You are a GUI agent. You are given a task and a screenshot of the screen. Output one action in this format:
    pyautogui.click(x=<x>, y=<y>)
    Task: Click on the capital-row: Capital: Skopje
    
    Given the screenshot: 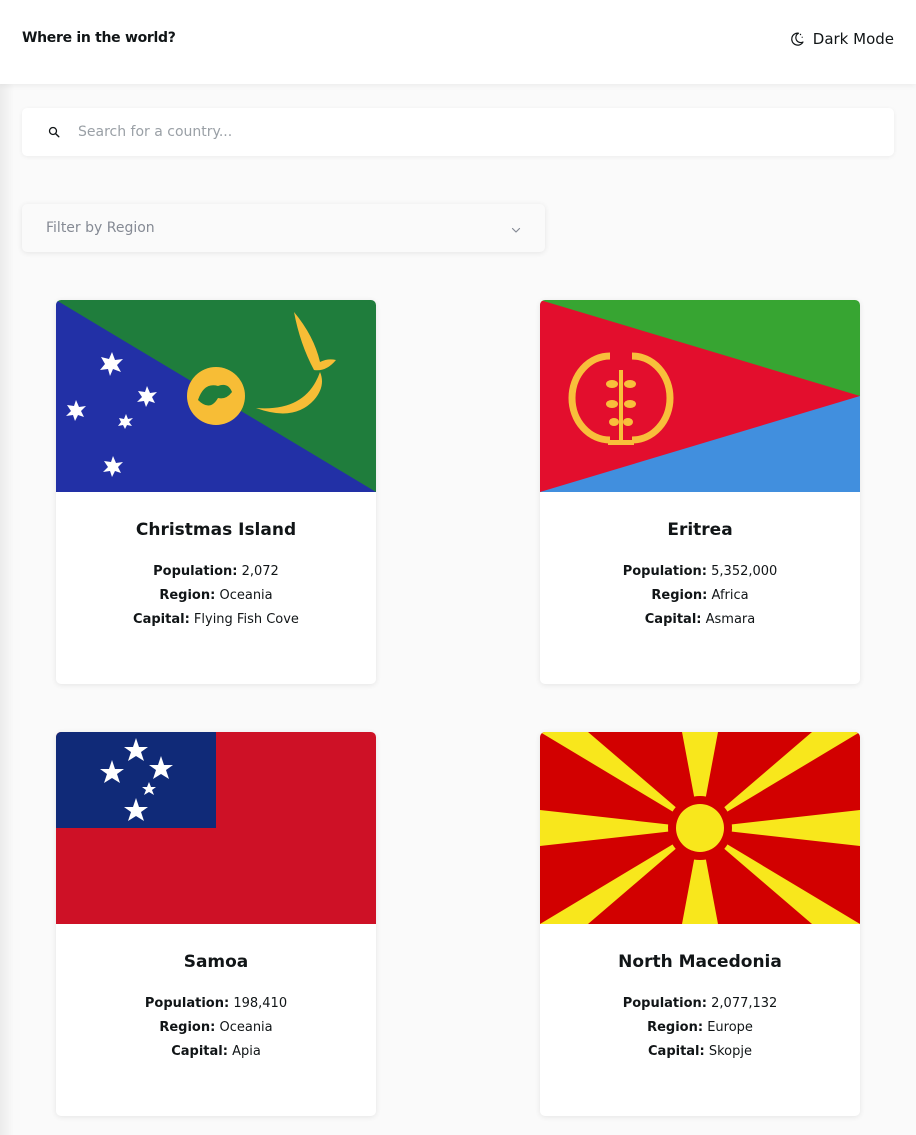 What is the action you would take?
    pyautogui.click(x=700, y=1052)
    